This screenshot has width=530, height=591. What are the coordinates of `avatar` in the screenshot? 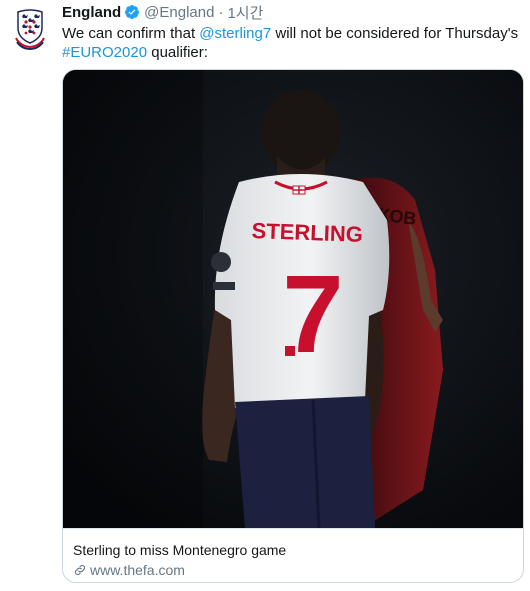 It's located at (30, 26).